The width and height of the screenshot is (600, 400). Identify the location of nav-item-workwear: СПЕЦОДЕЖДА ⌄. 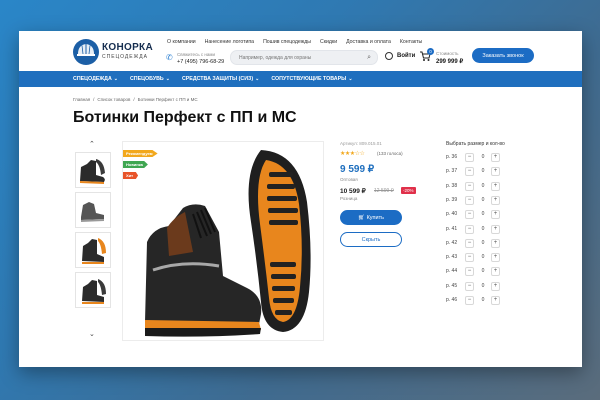
(95, 79).